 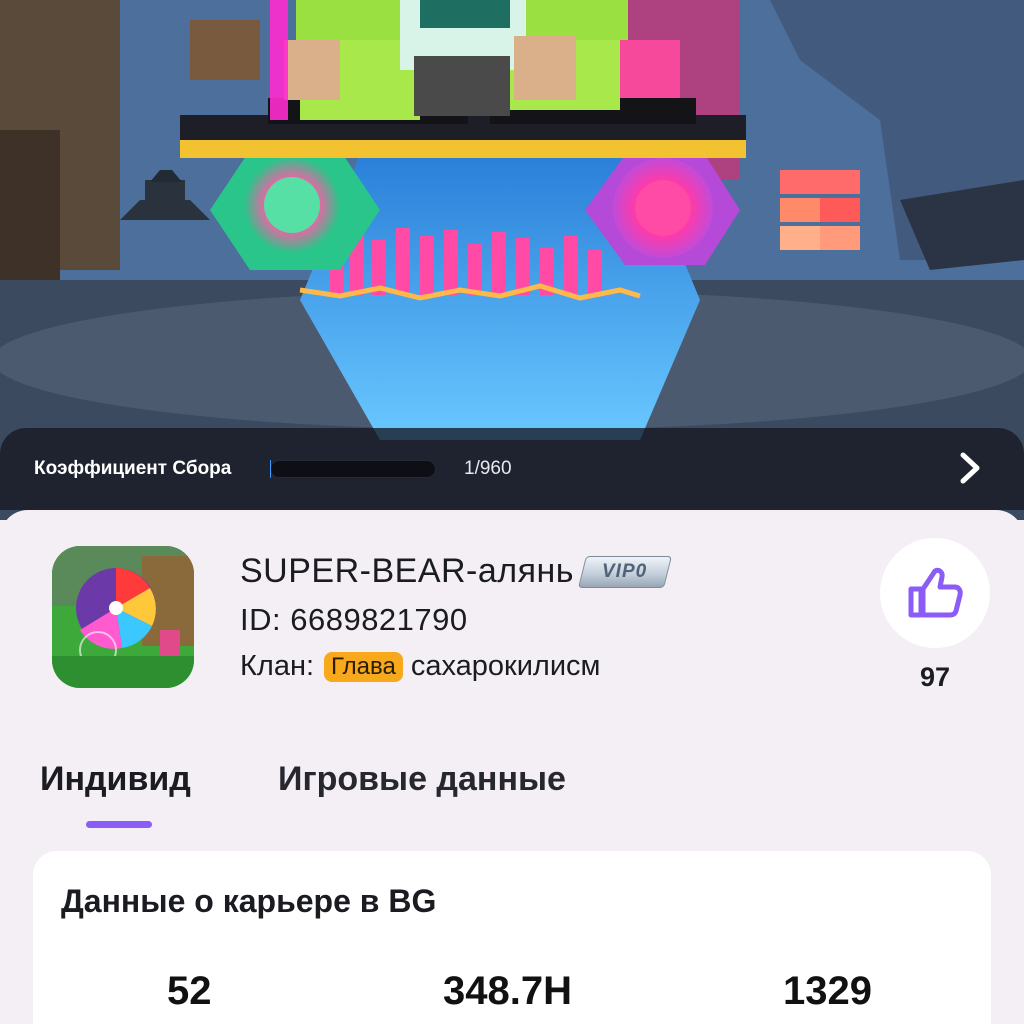 I want to click on thumbs-up-icon, so click(x=935, y=592).